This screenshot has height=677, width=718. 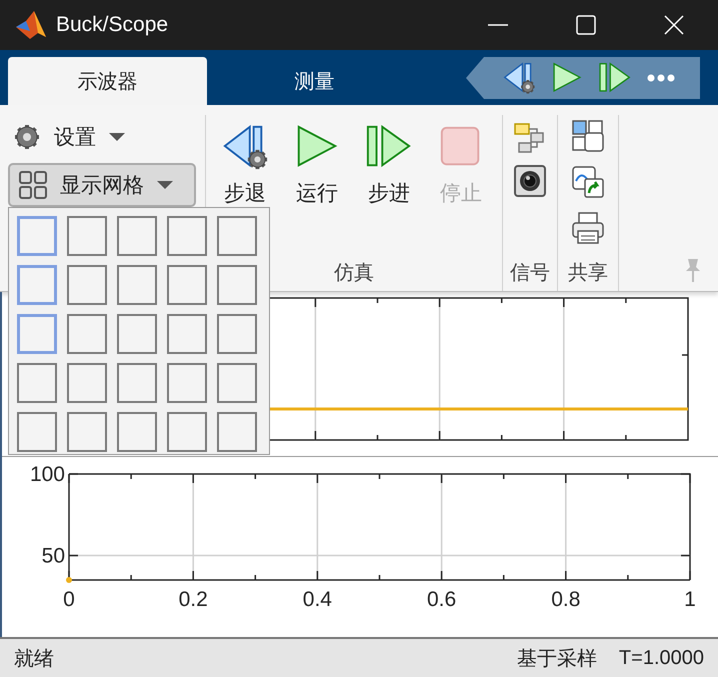 I want to click on window-layout-icon, so click(x=588, y=136).